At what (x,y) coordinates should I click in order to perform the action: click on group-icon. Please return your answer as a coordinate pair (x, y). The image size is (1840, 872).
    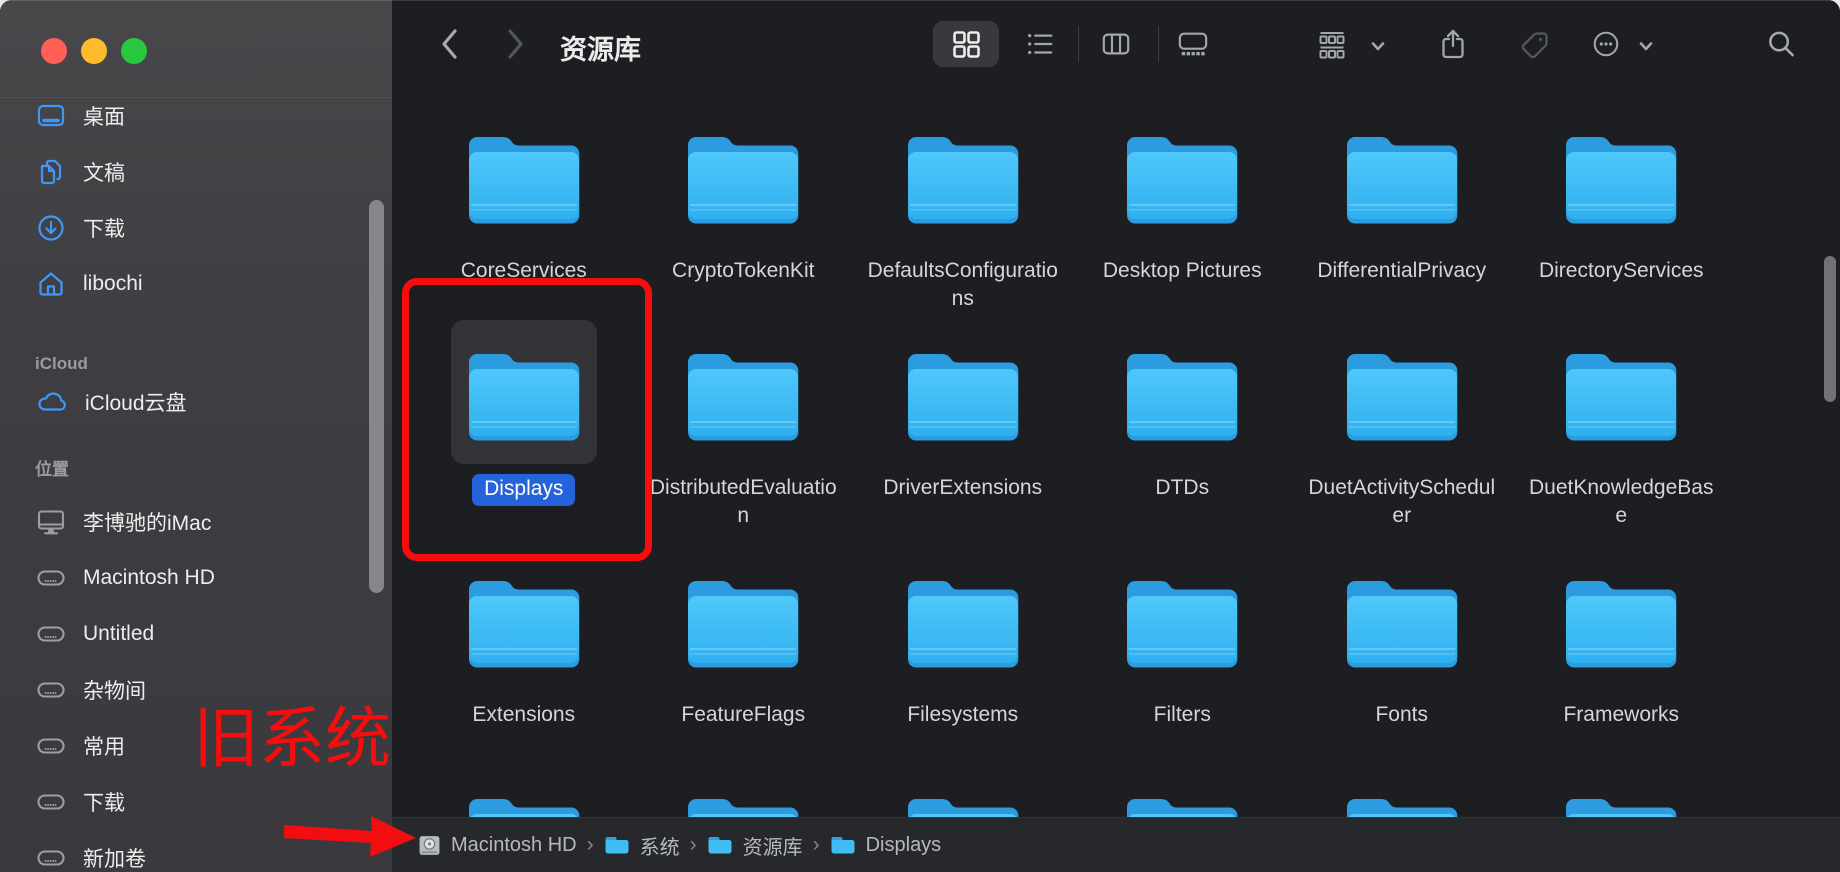
    Looking at the image, I should click on (1332, 45).